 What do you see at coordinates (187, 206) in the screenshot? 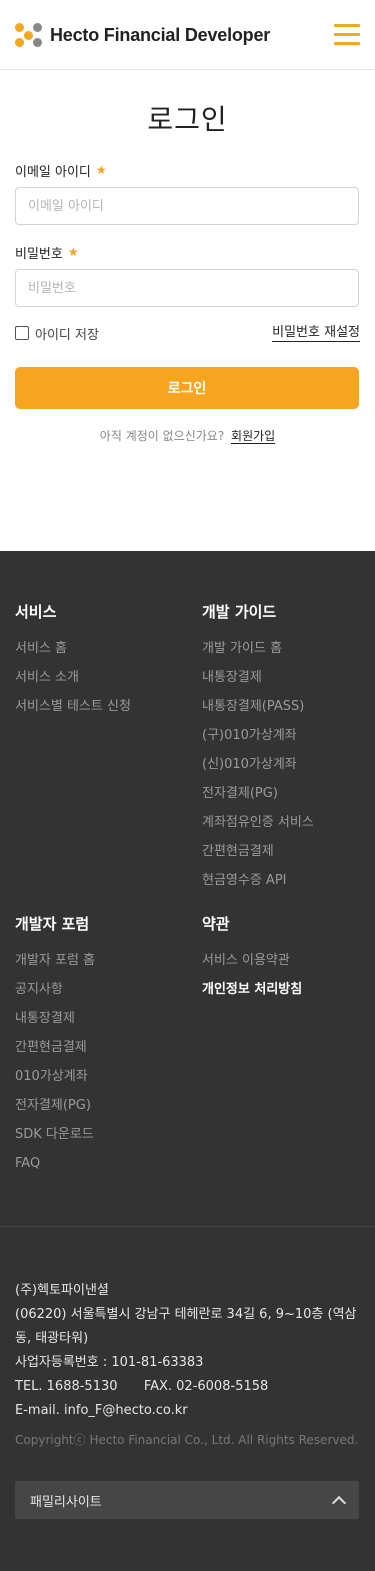
I see `email-field` at bounding box center [187, 206].